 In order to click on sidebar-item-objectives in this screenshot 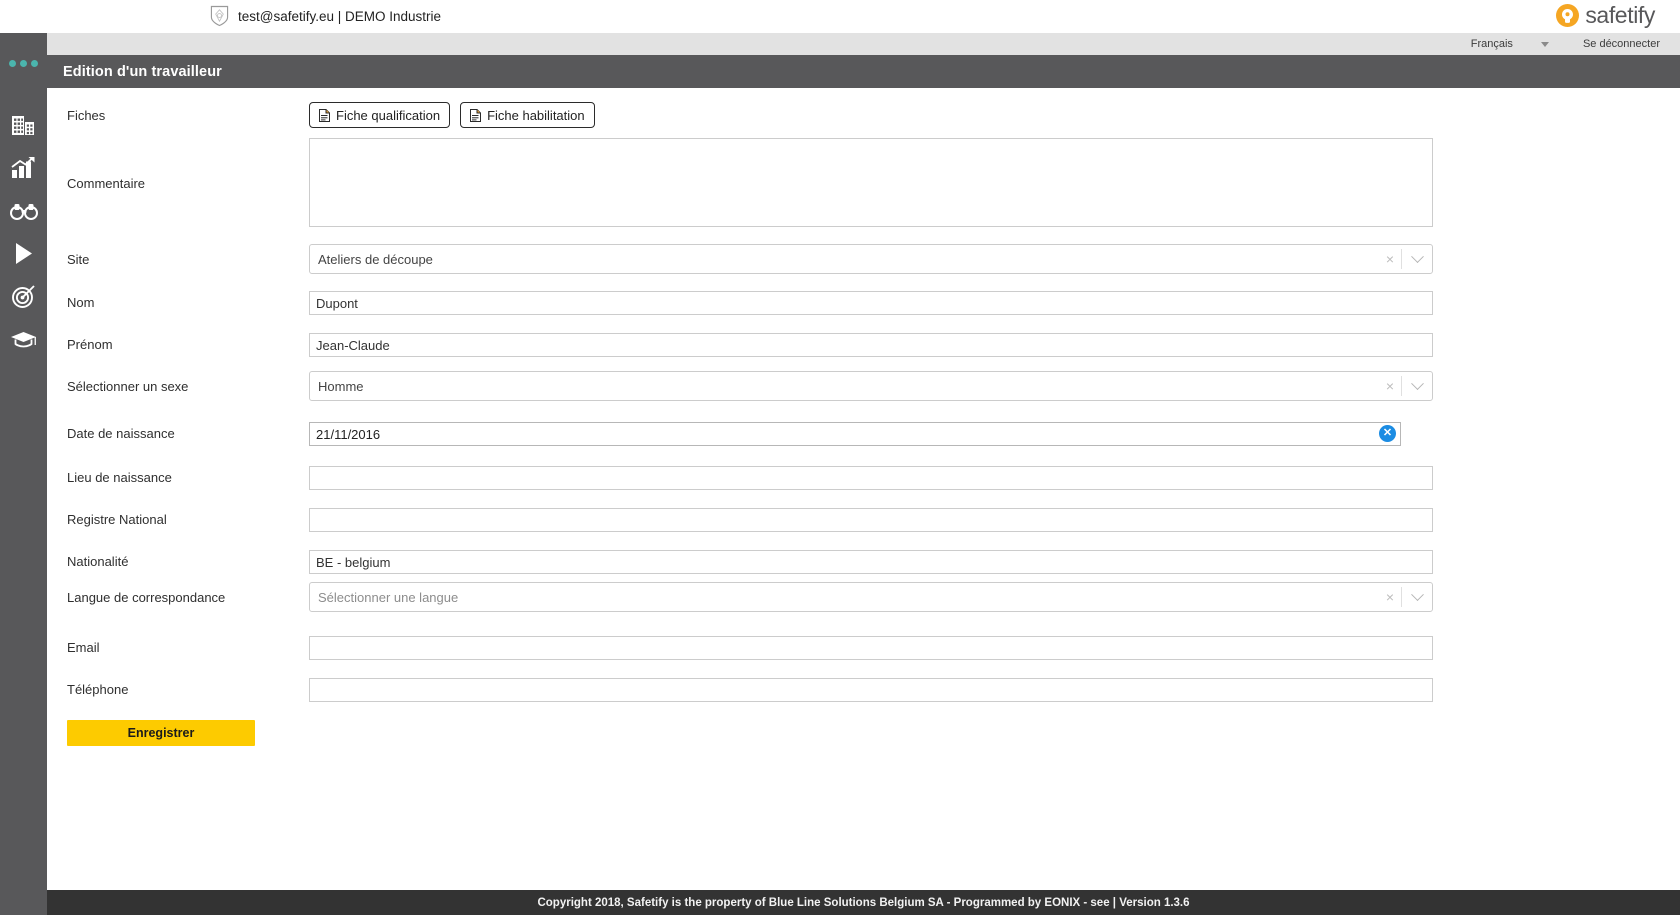, I will do `click(23, 296)`.